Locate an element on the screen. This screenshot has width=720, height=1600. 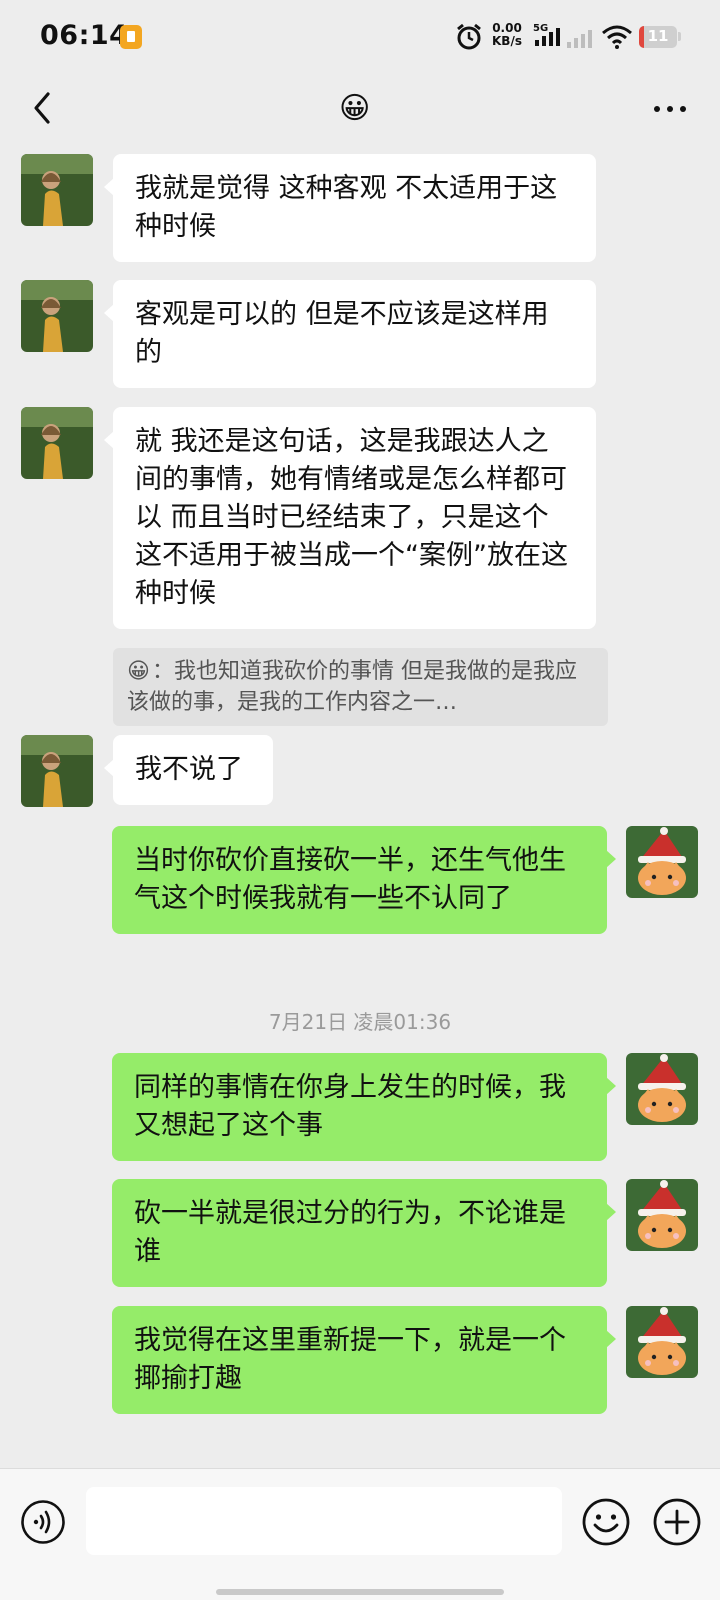
battery-tip is located at coordinates (679, 36).